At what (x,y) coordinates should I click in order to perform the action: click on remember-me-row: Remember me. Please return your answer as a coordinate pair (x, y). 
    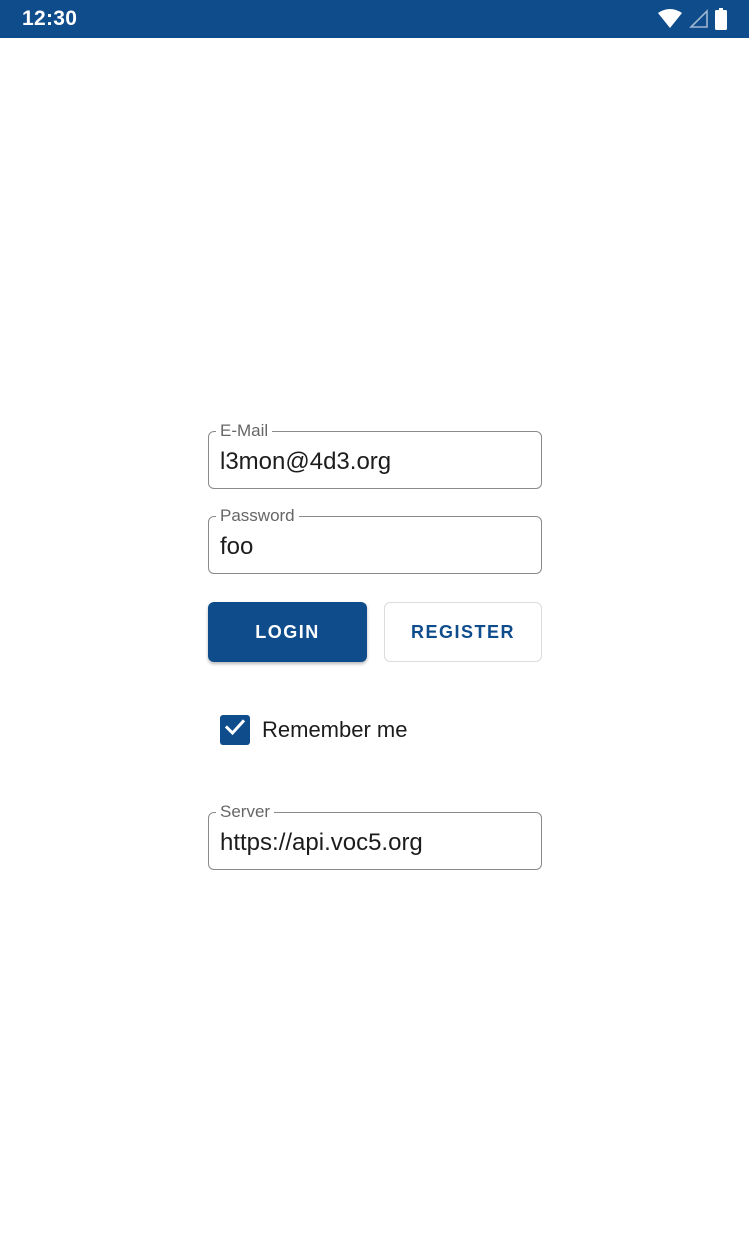
    Looking at the image, I should click on (313, 729).